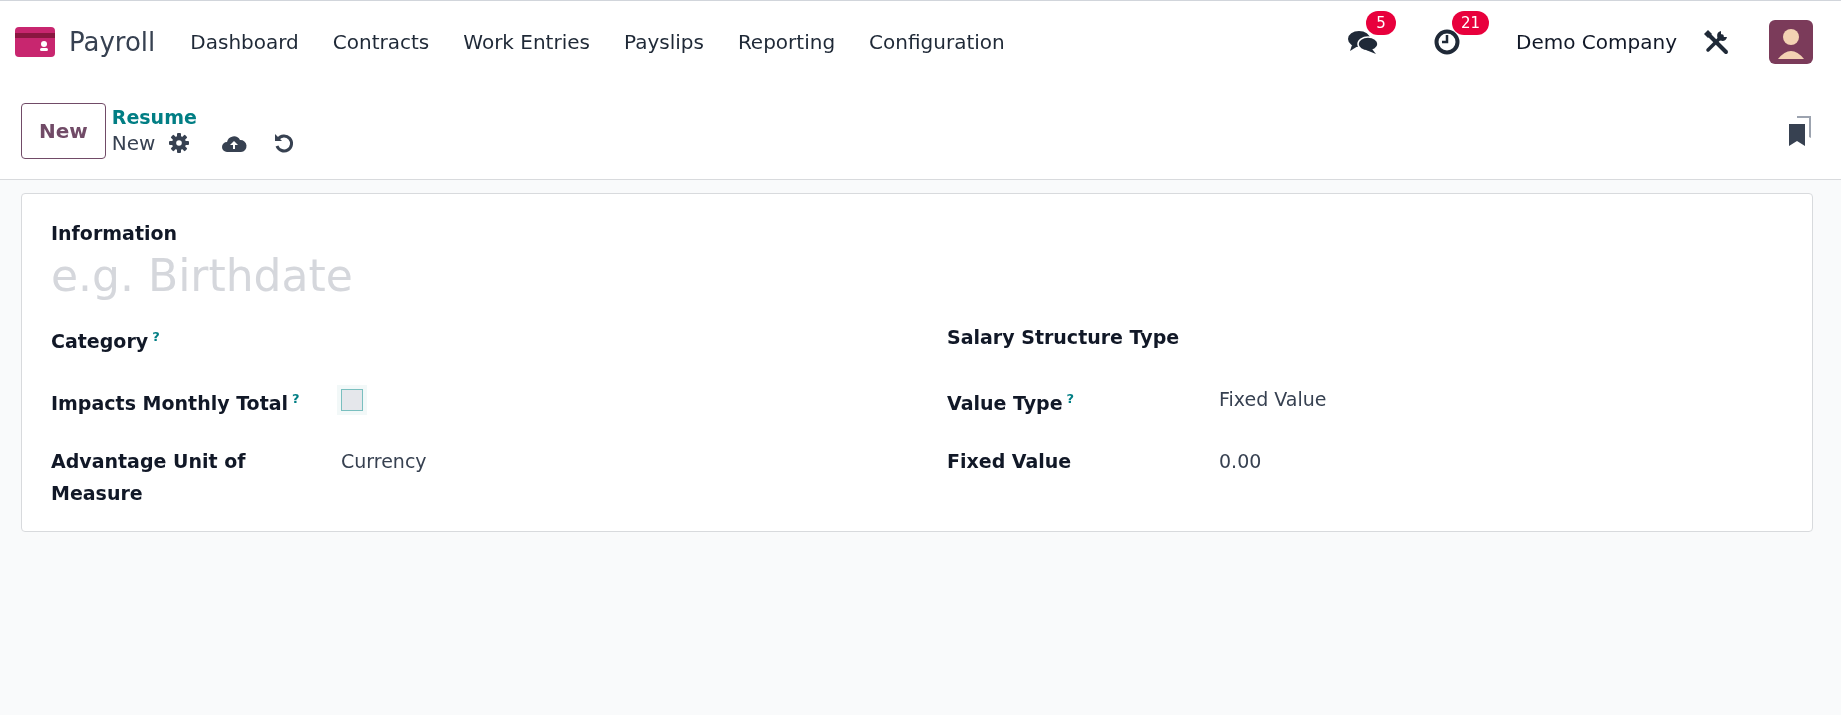  Describe the element at coordinates (663, 41) in the screenshot. I see `menu-item: Payslips` at that location.